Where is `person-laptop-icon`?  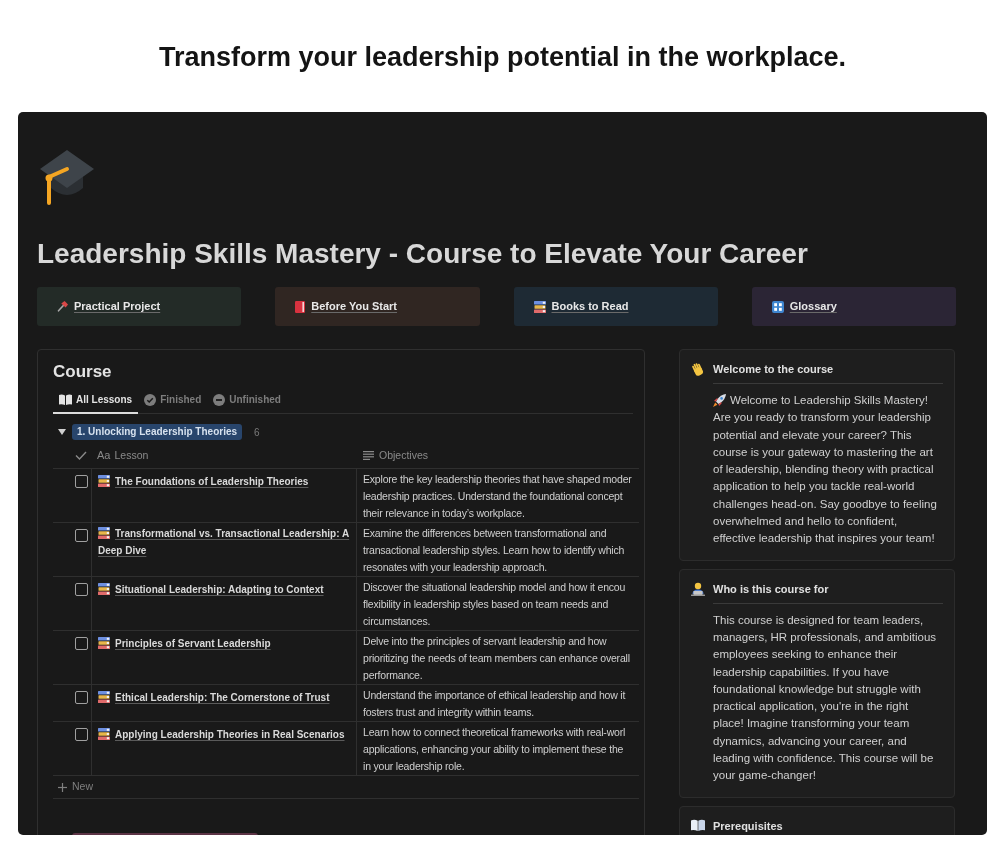
person-laptop-icon is located at coordinates (698, 588).